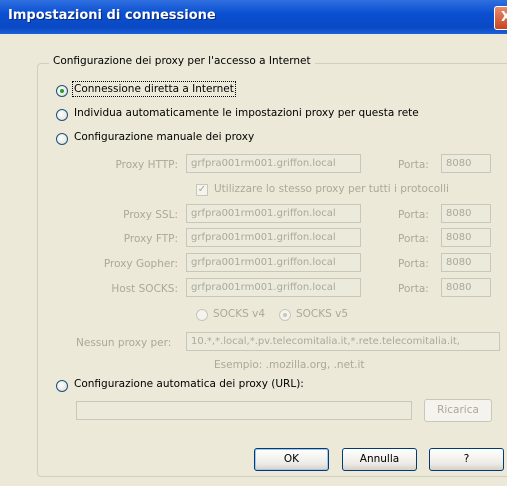  What do you see at coordinates (273, 262) in the screenshot?
I see `gopher-proxy-input: grfpra001rm001.griffon.local` at bounding box center [273, 262].